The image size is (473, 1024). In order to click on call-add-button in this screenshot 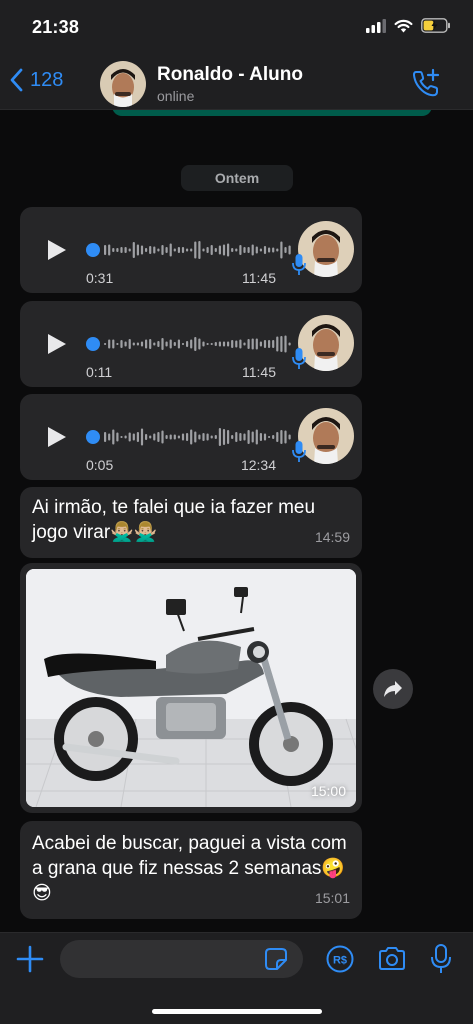, I will do `click(426, 85)`.